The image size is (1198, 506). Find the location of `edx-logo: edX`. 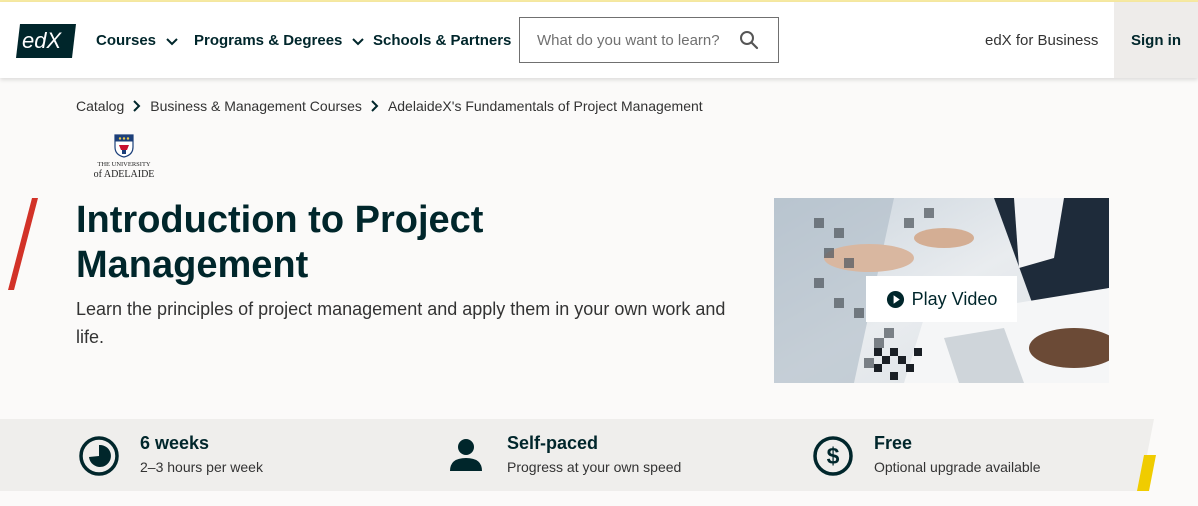

edx-logo: edX is located at coordinates (46, 41).